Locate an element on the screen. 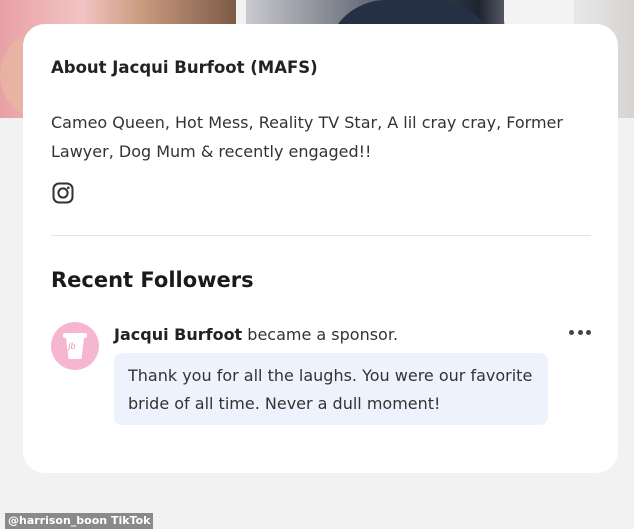 This screenshot has height=529, width=634. about-title: About Jacqui Burfoot (MAFS) is located at coordinates (184, 67).